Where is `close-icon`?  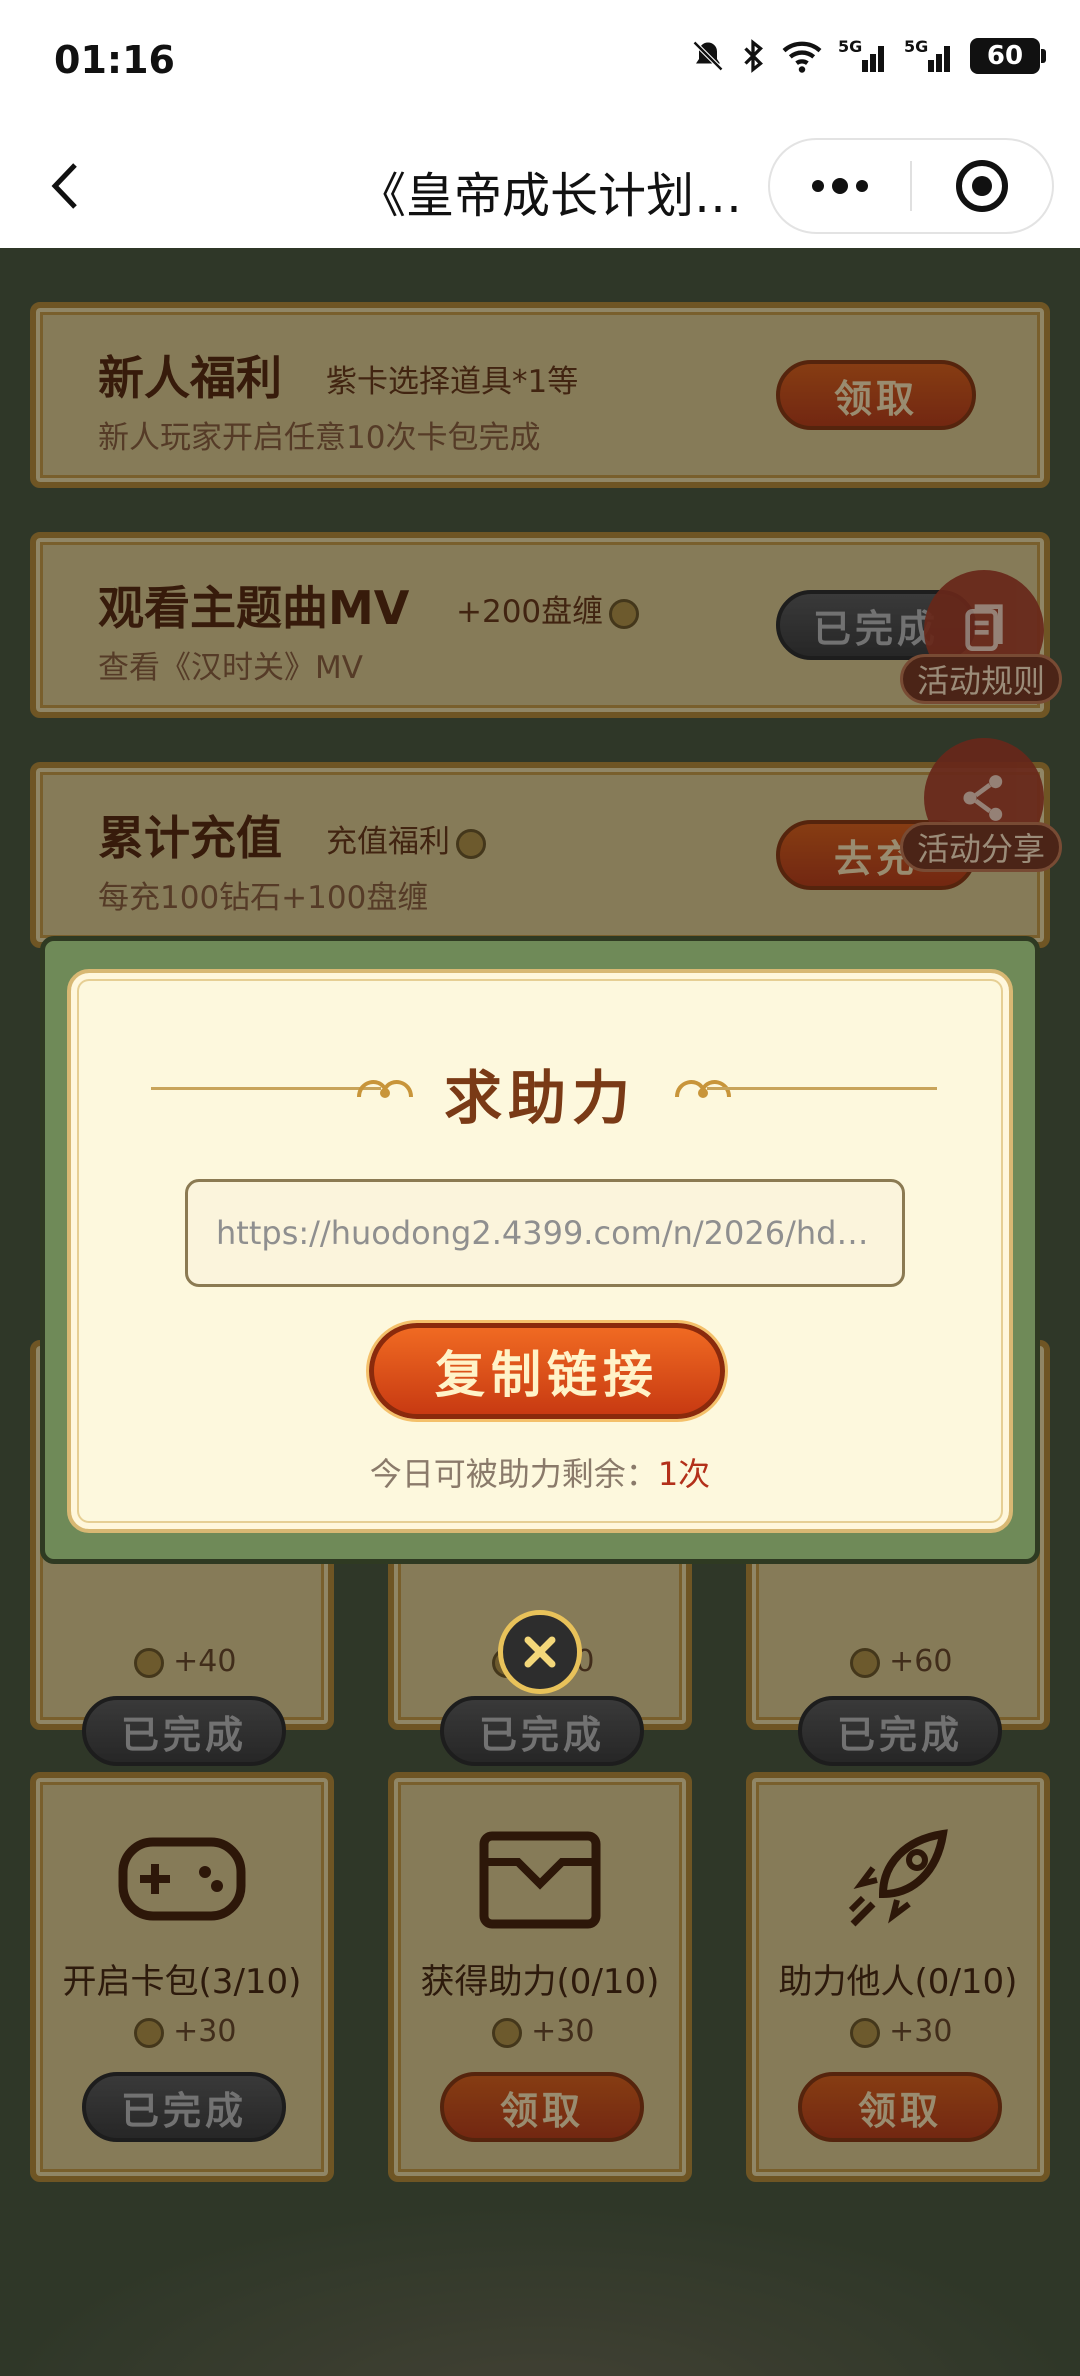 close-icon is located at coordinates (540, 1652).